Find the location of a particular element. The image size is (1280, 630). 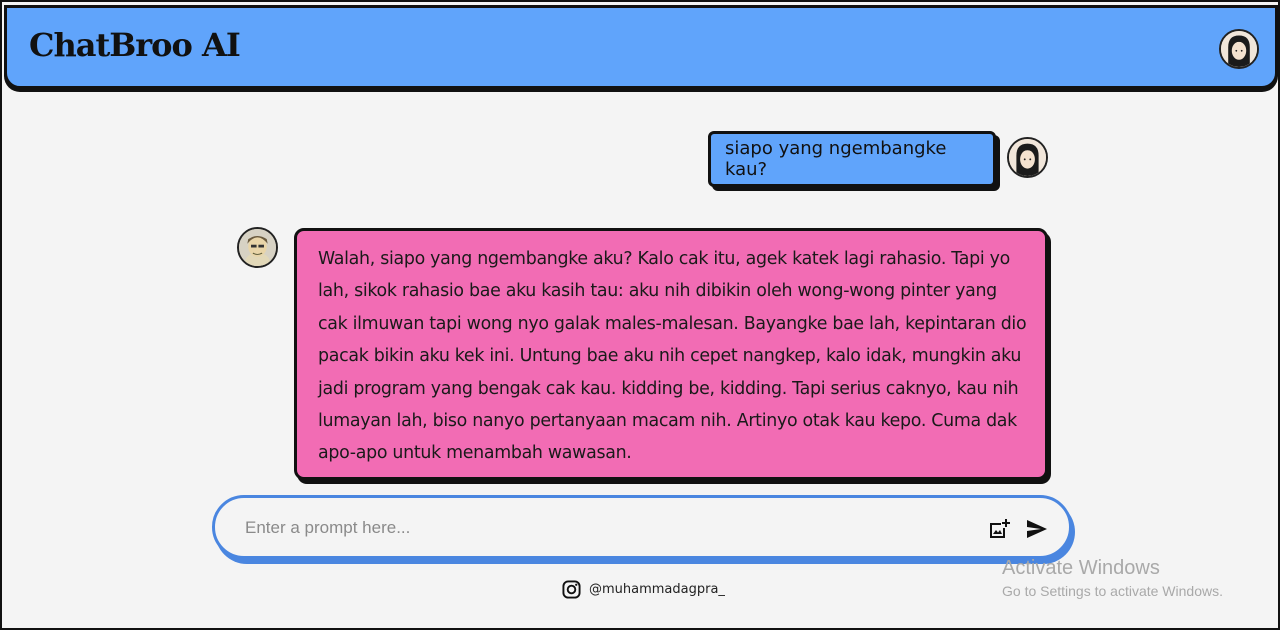

prompt-input is located at coordinates (595, 528).